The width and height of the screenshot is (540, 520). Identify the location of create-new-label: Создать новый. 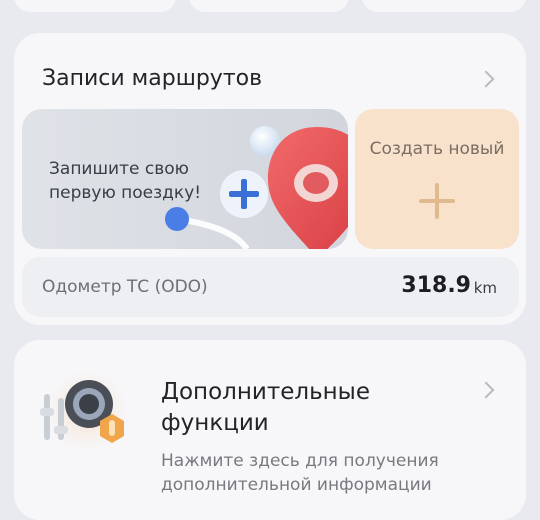
(437, 149).